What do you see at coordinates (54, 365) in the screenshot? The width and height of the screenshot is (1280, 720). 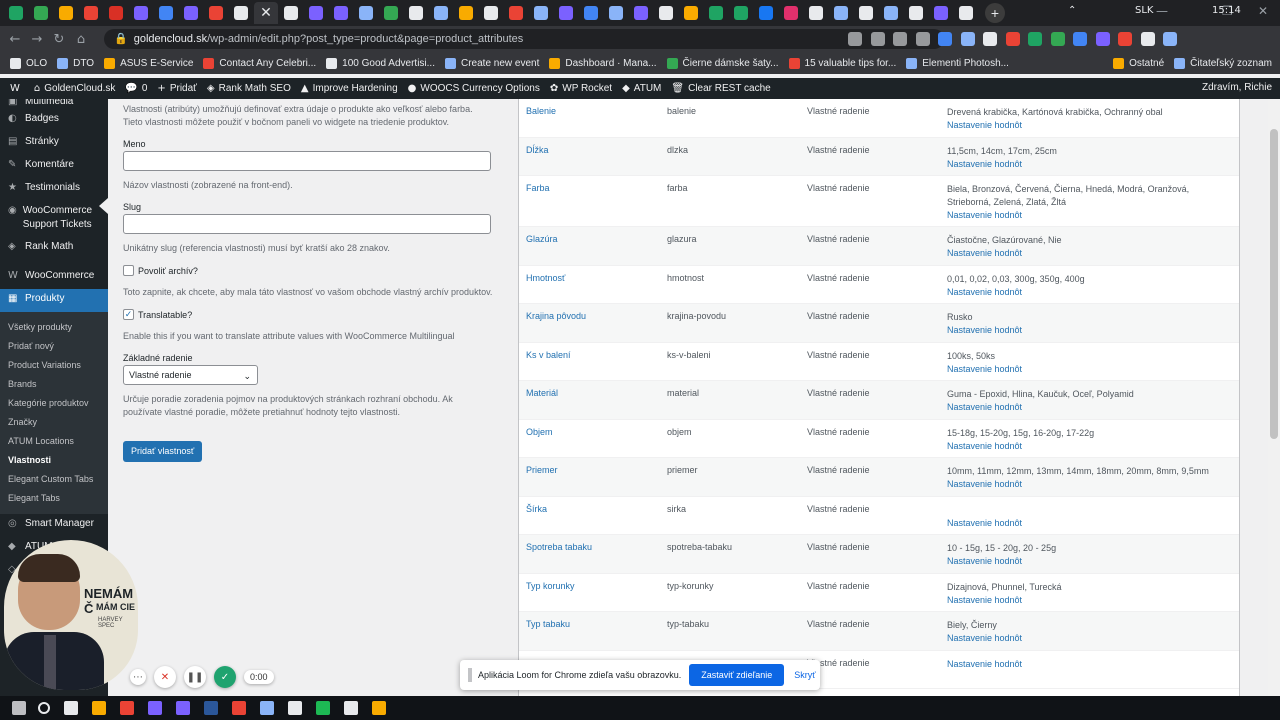 I see `sidebar-subitem: Product Variations` at bounding box center [54, 365].